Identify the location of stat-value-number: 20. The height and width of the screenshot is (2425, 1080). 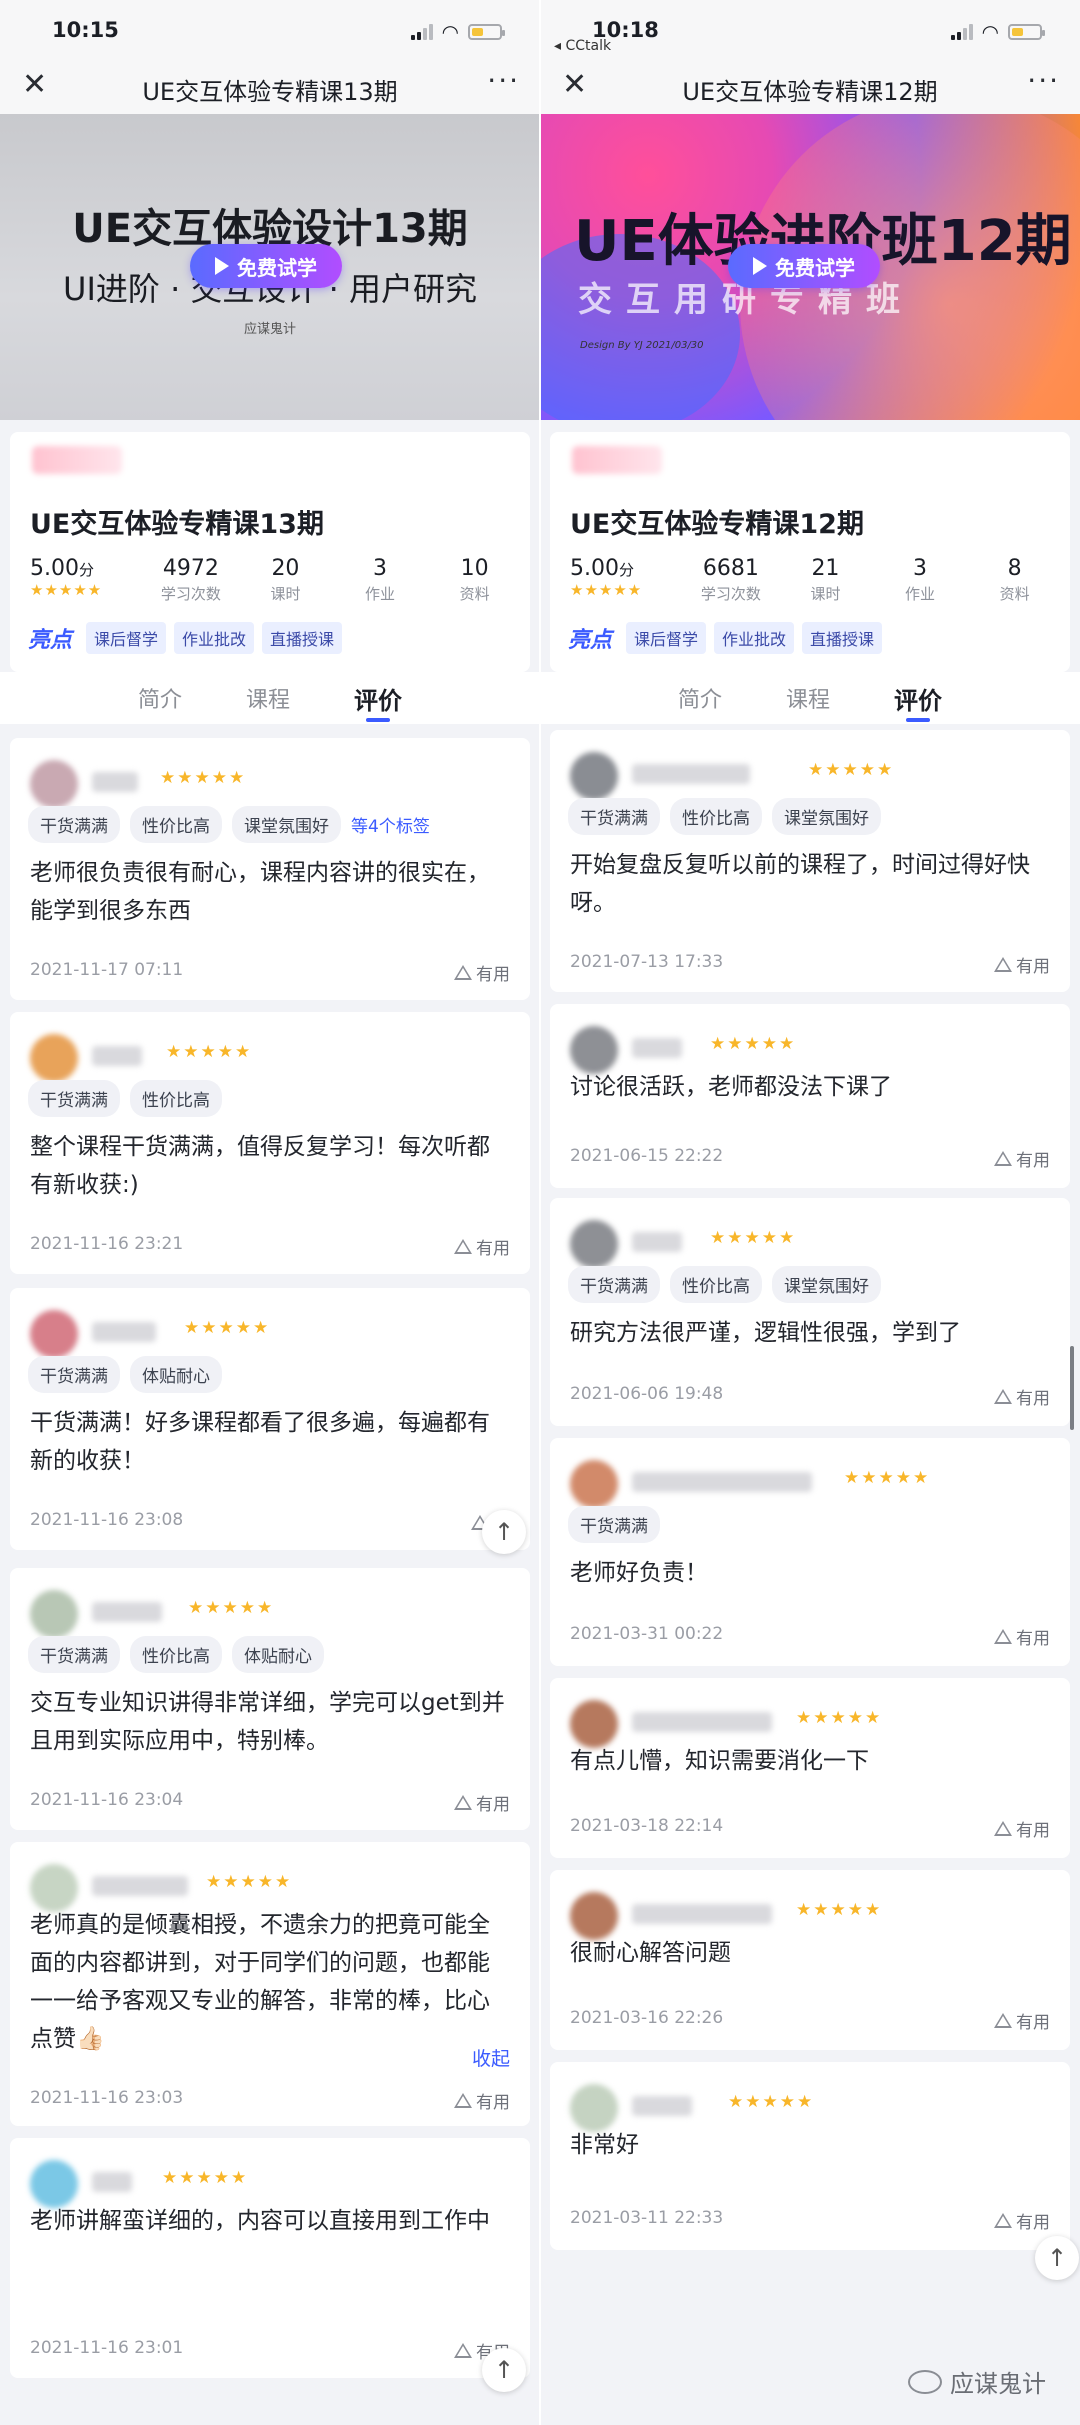
(285, 568).